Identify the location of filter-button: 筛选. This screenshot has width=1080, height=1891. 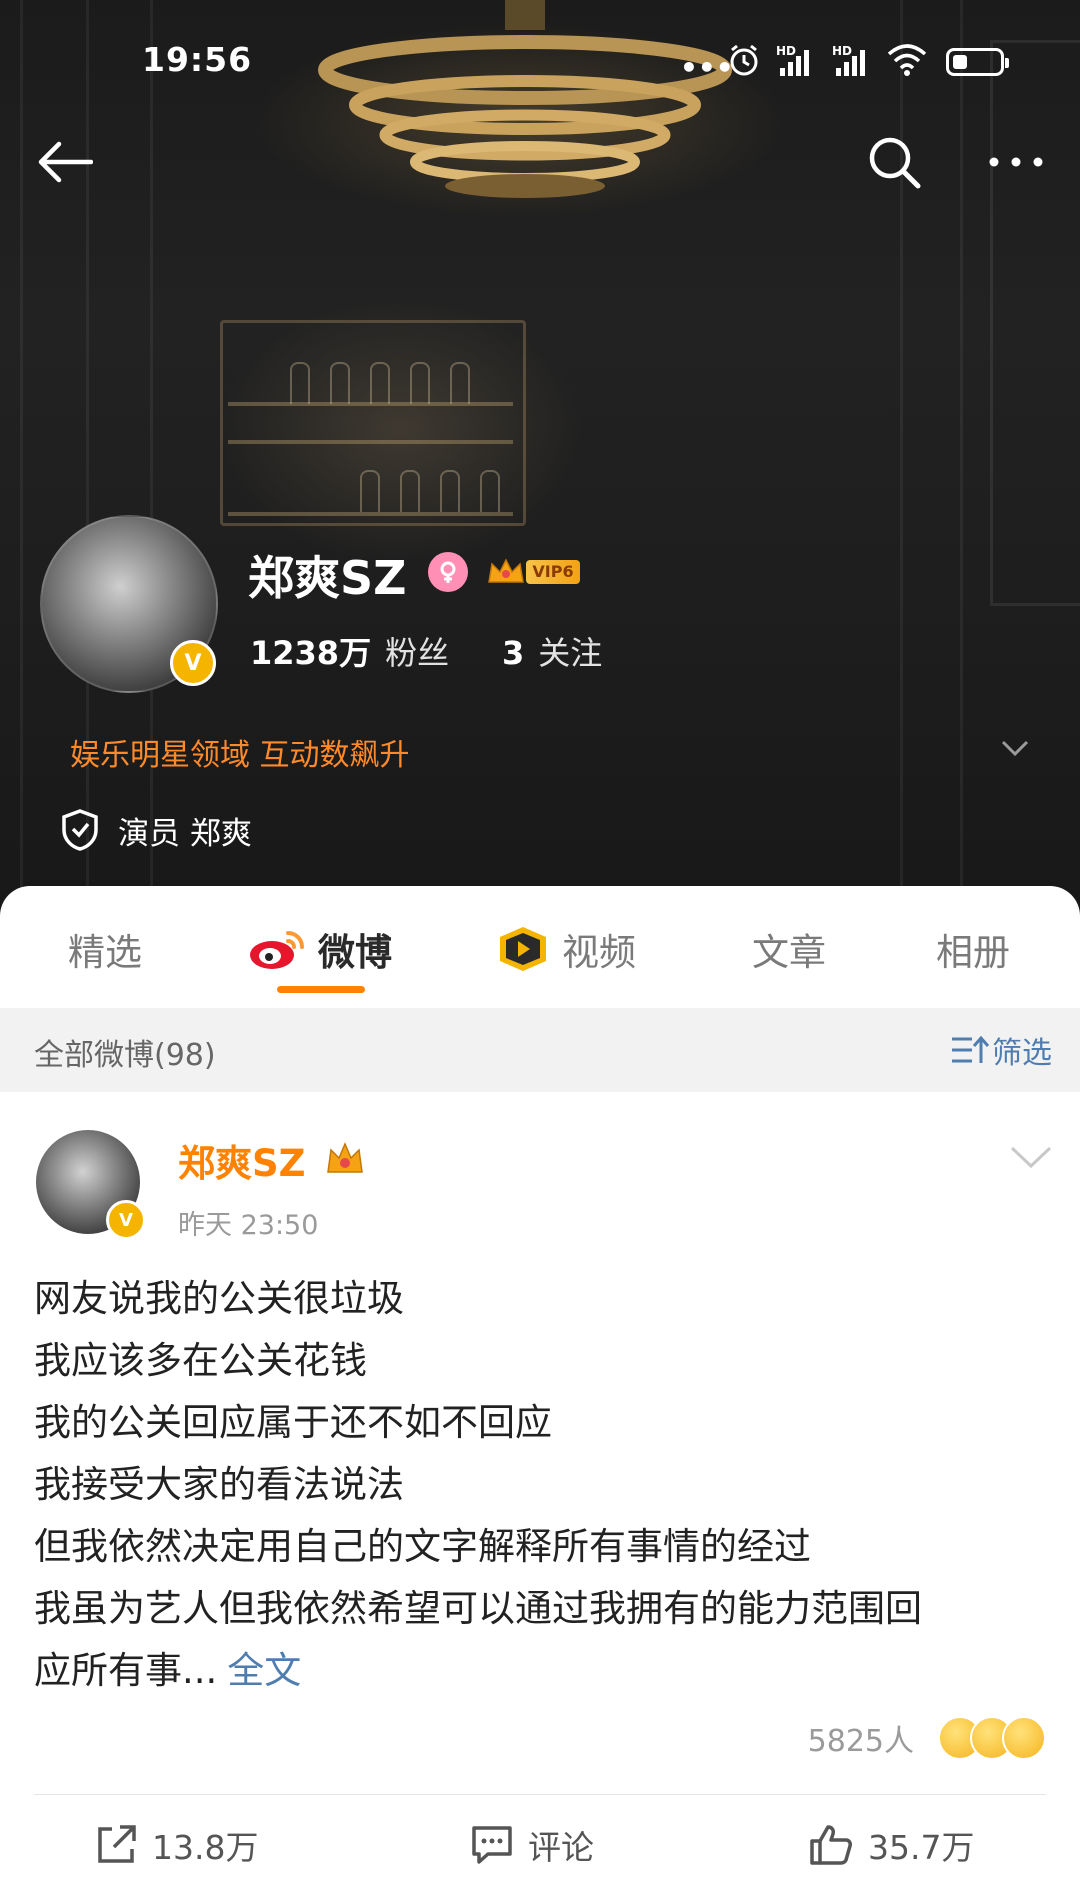
(1001, 1050).